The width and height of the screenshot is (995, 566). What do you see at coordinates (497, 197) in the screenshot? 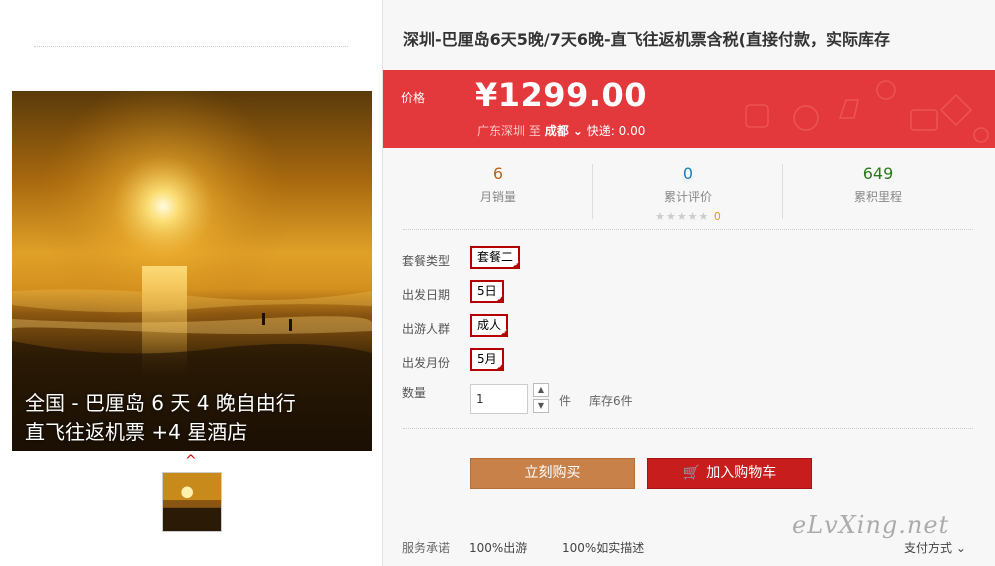
I see `monthly-sales-label: 月销量` at bounding box center [497, 197].